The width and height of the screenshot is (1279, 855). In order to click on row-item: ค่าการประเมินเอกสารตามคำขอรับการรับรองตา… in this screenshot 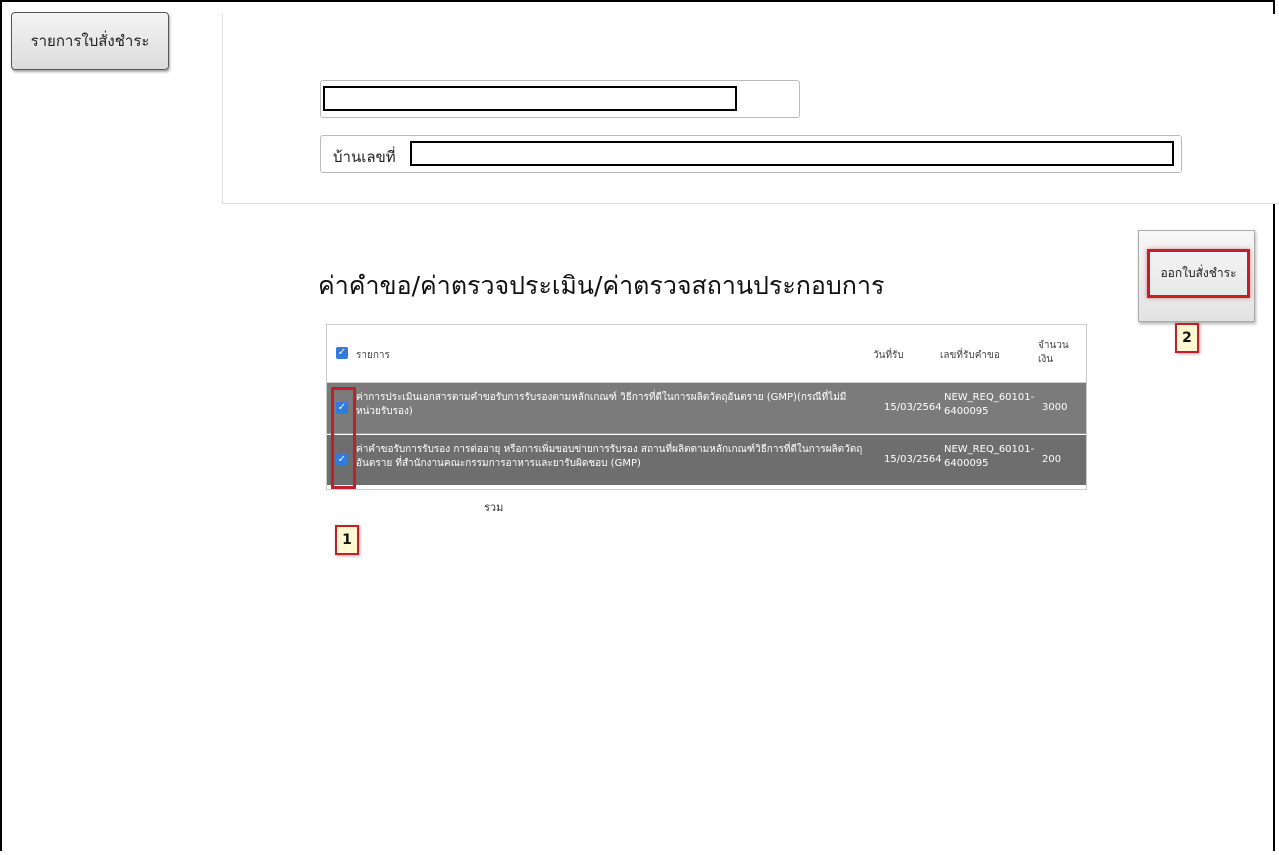, I will do `click(601, 404)`.